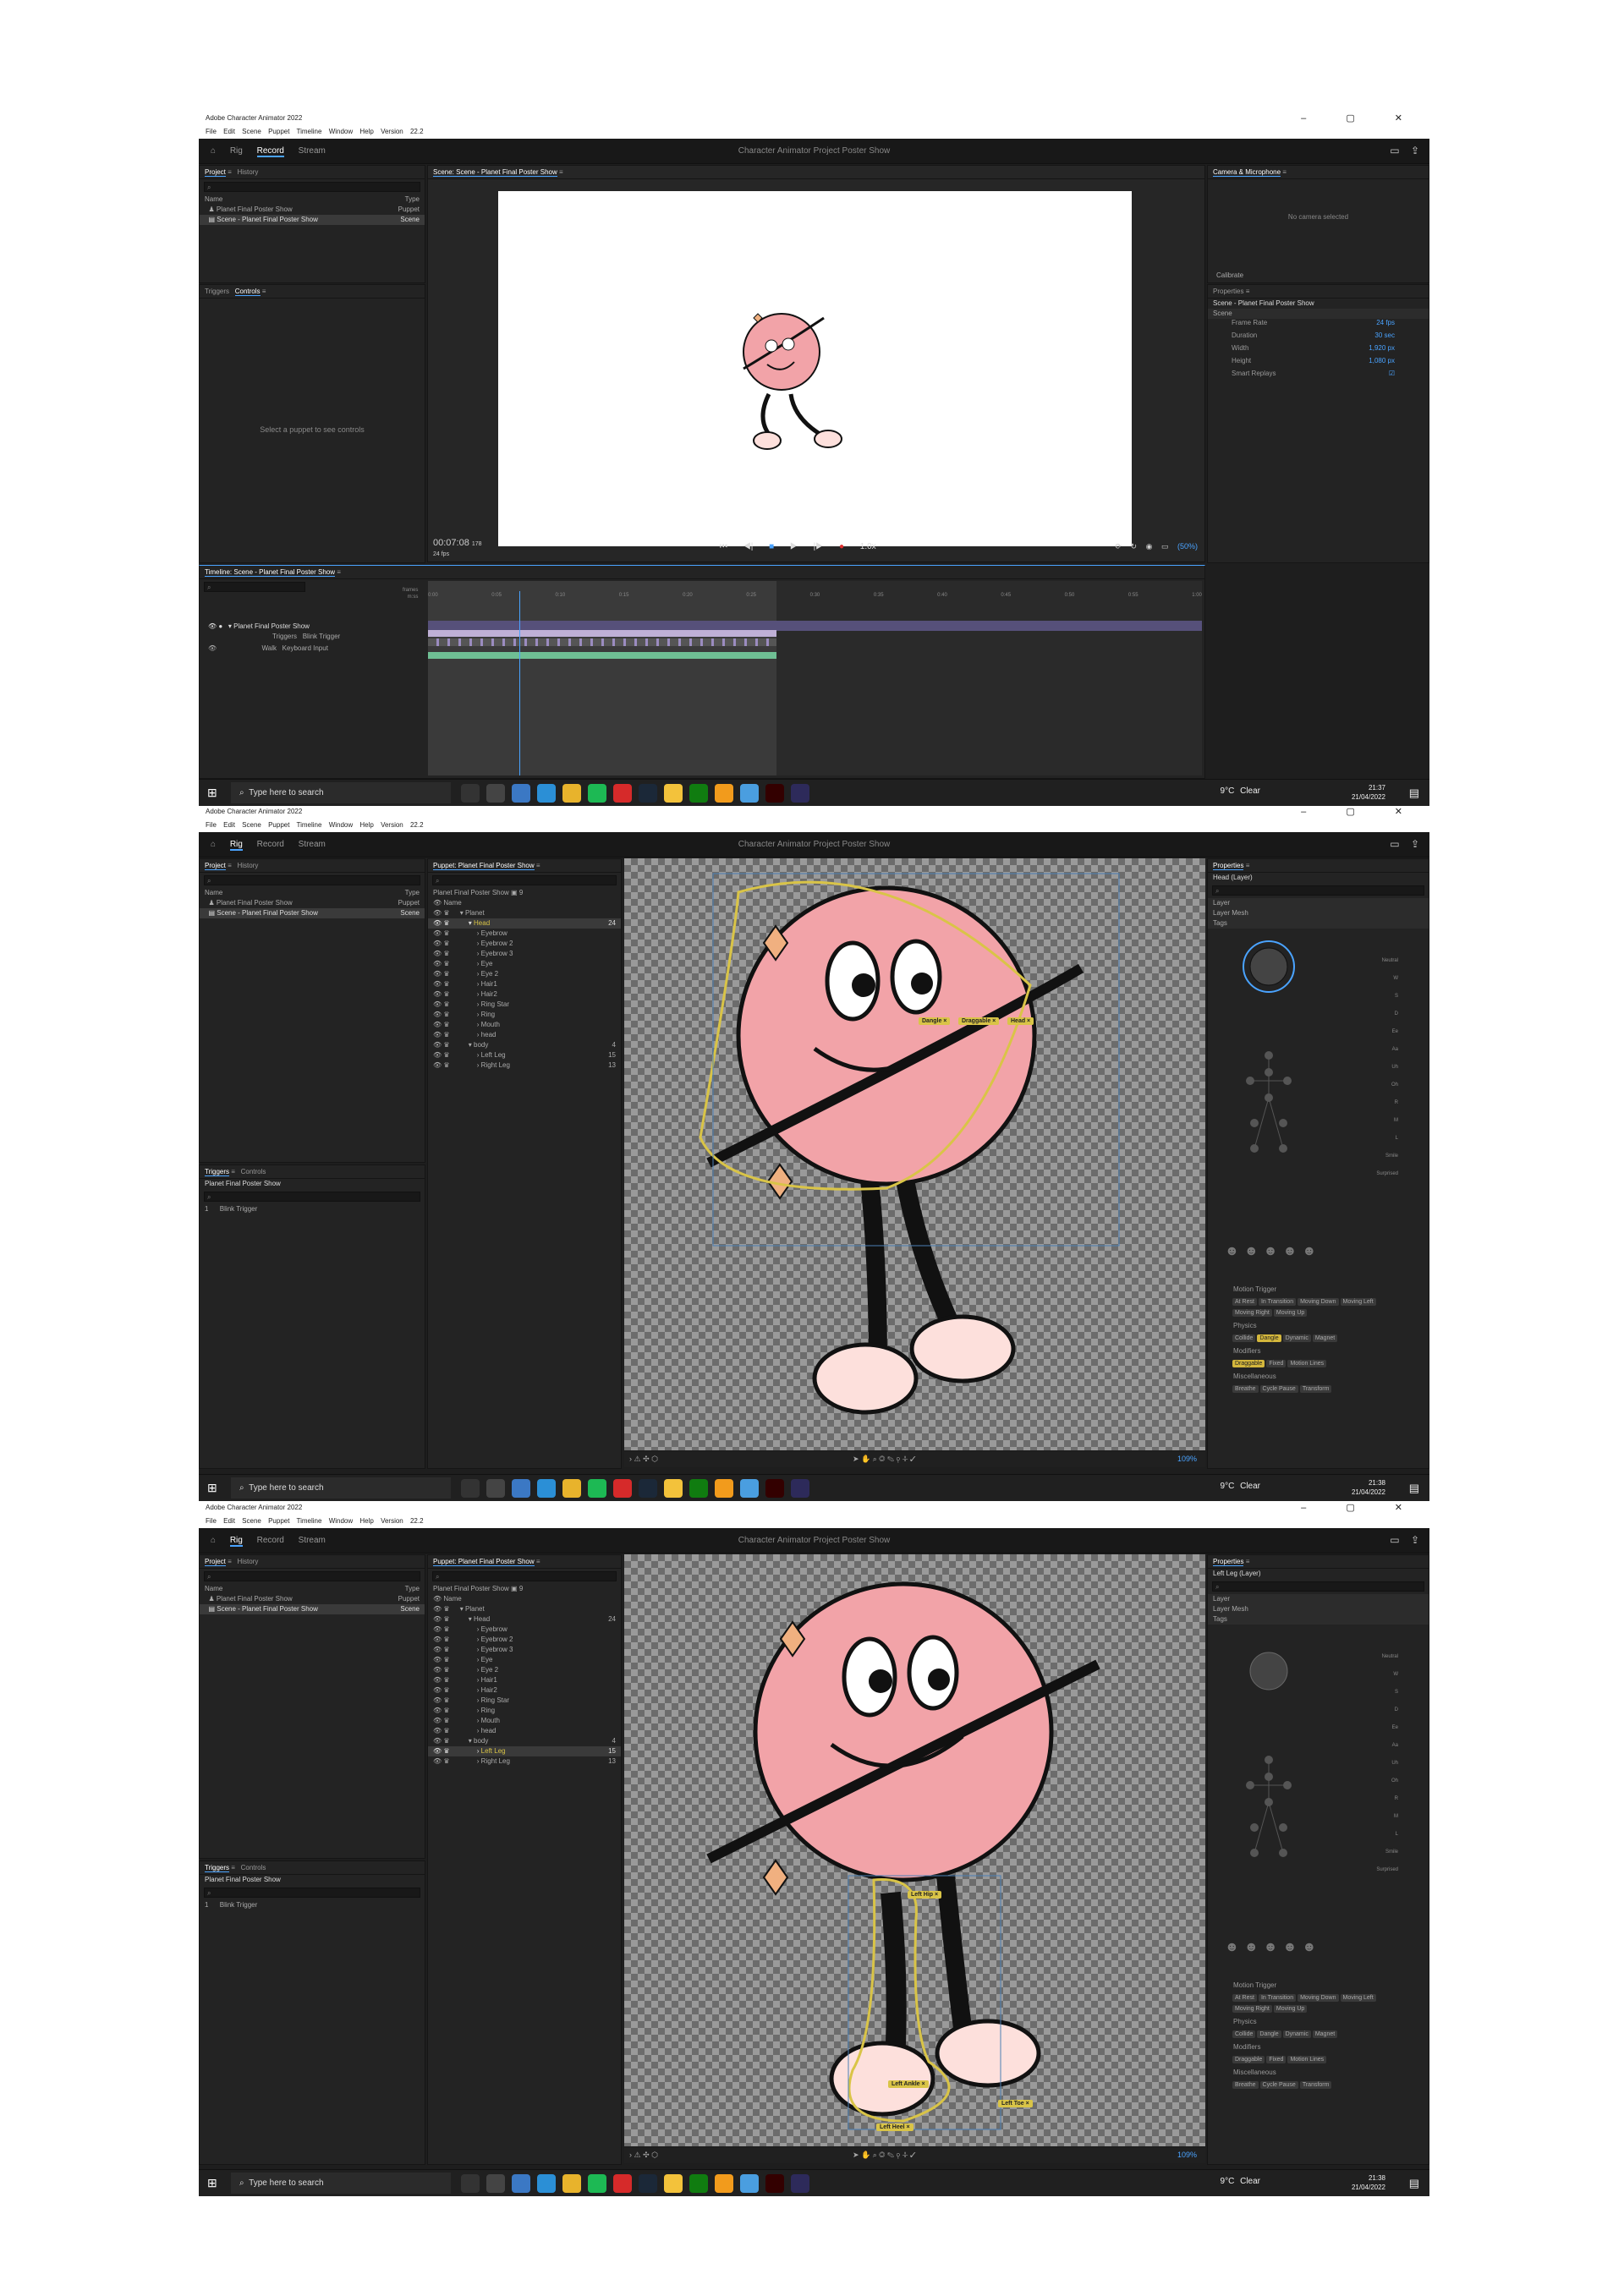  I want to click on face-tag: S, so click(1364, 997).